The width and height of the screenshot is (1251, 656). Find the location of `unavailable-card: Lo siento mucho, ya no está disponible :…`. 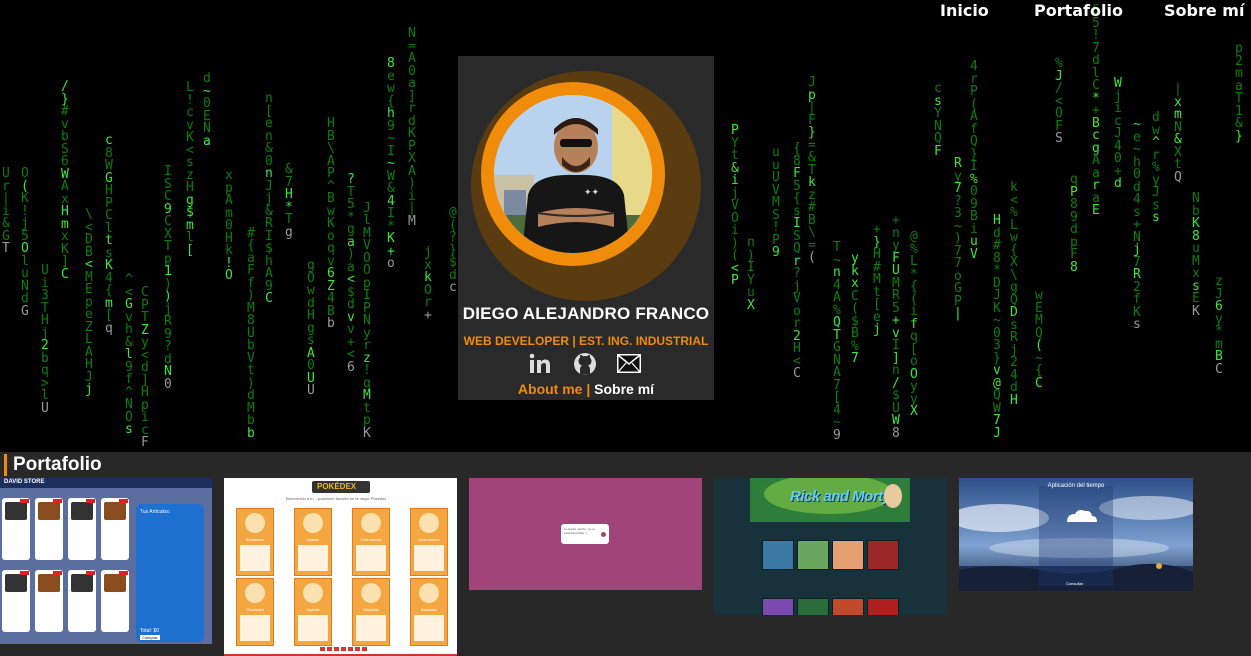

unavailable-card: Lo siento mucho, ya no está disponible :… is located at coordinates (585, 534).